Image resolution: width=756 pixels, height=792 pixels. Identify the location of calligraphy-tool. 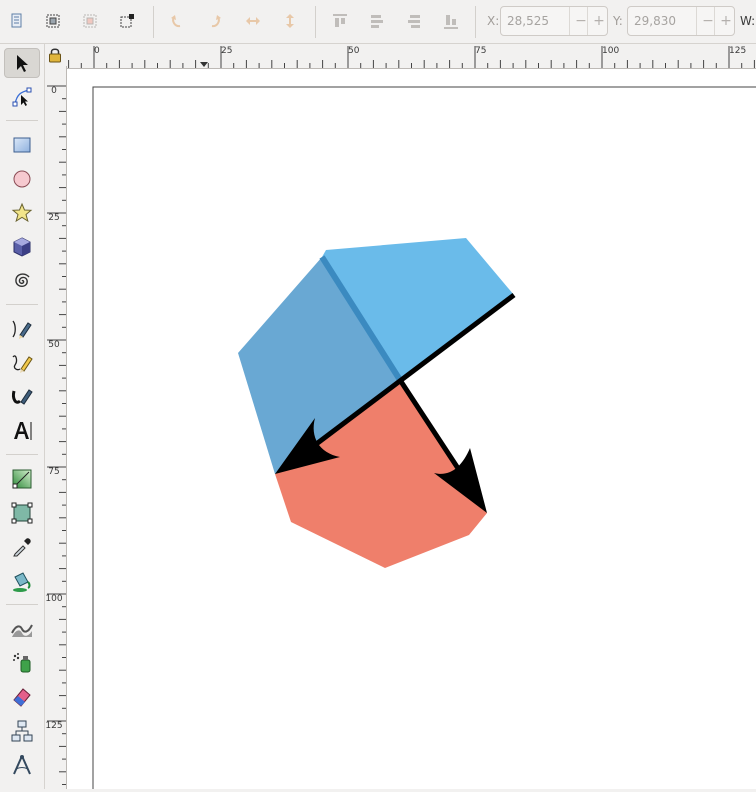
(22, 397).